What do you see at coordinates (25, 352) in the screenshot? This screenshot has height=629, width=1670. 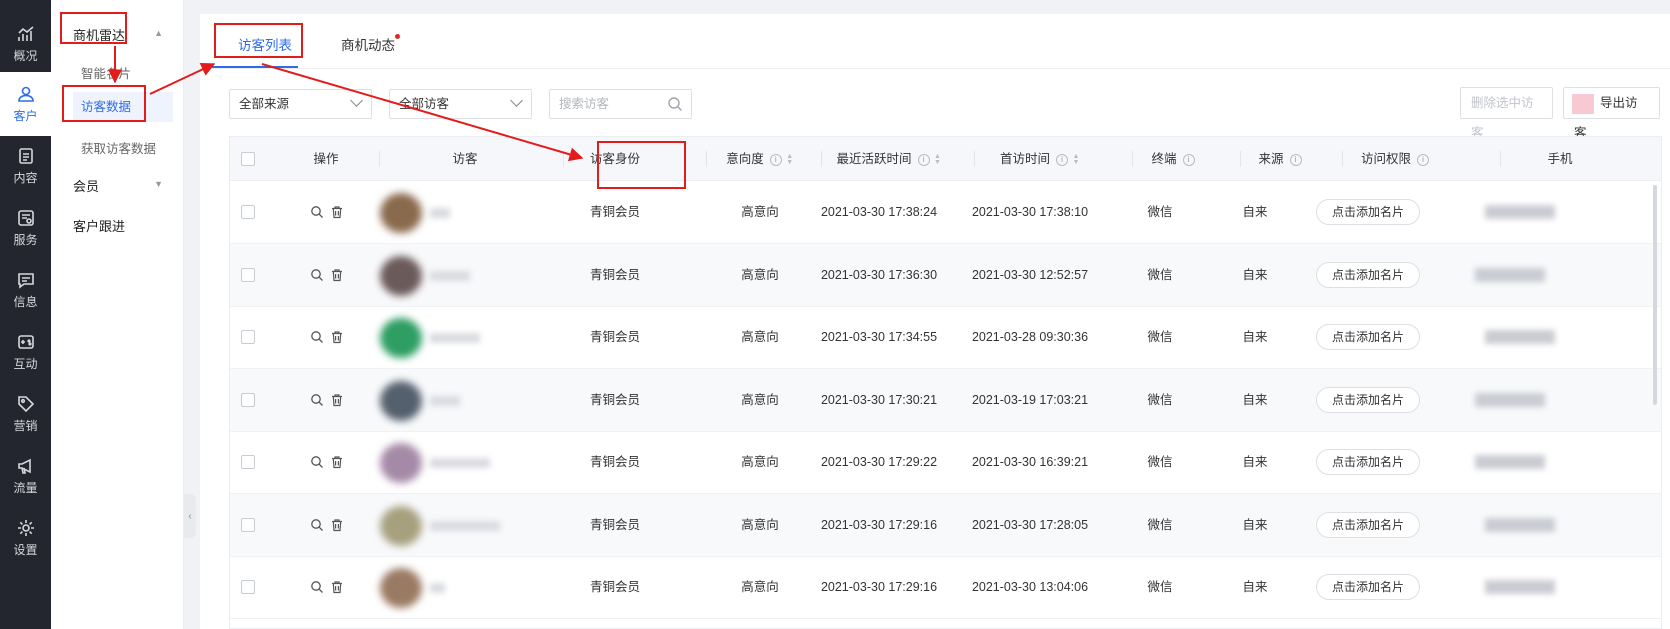 I see `rail-item-interact: 互动` at bounding box center [25, 352].